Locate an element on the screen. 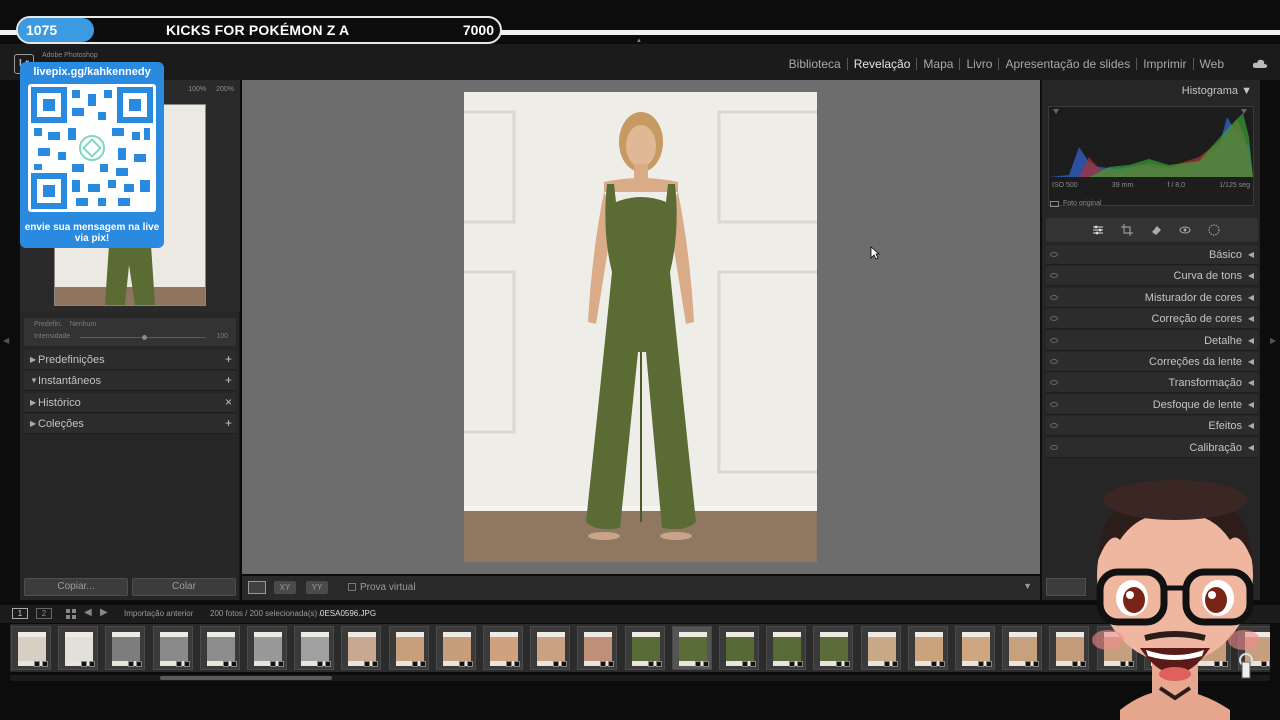 The height and width of the screenshot is (720, 1280). exif-info: ISO 500 39 mm f / 8,0 1/125 seg is located at coordinates (1151, 185).